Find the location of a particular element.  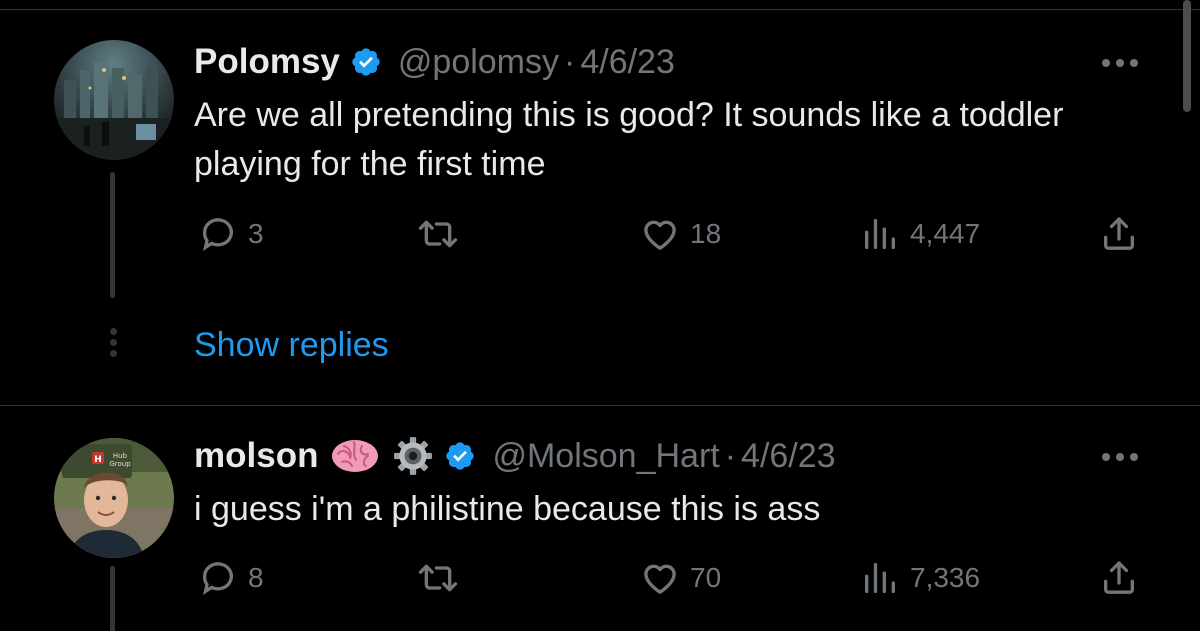

display-name: Polomsy is located at coordinates (267, 62).